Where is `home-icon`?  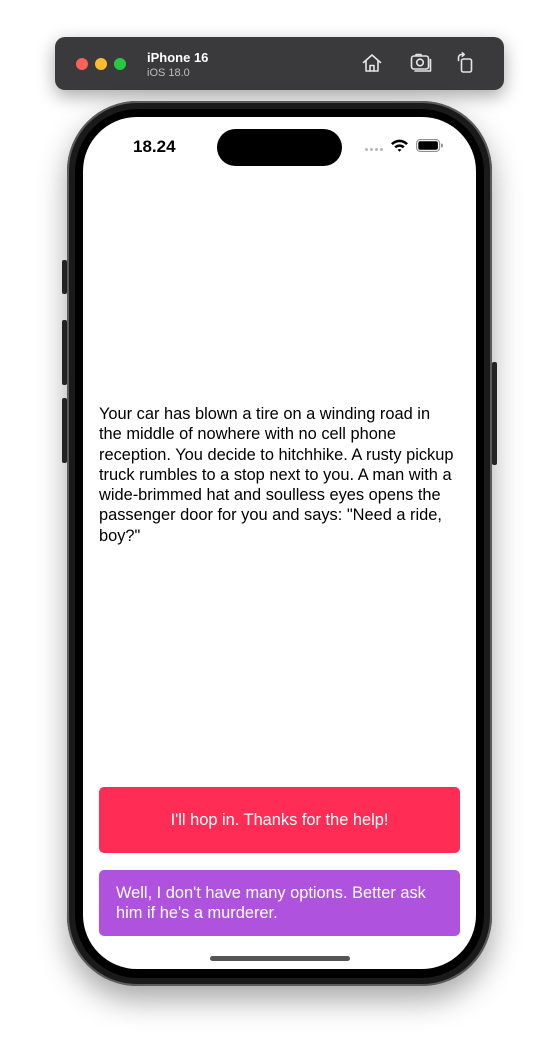
home-icon is located at coordinates (372, 63).